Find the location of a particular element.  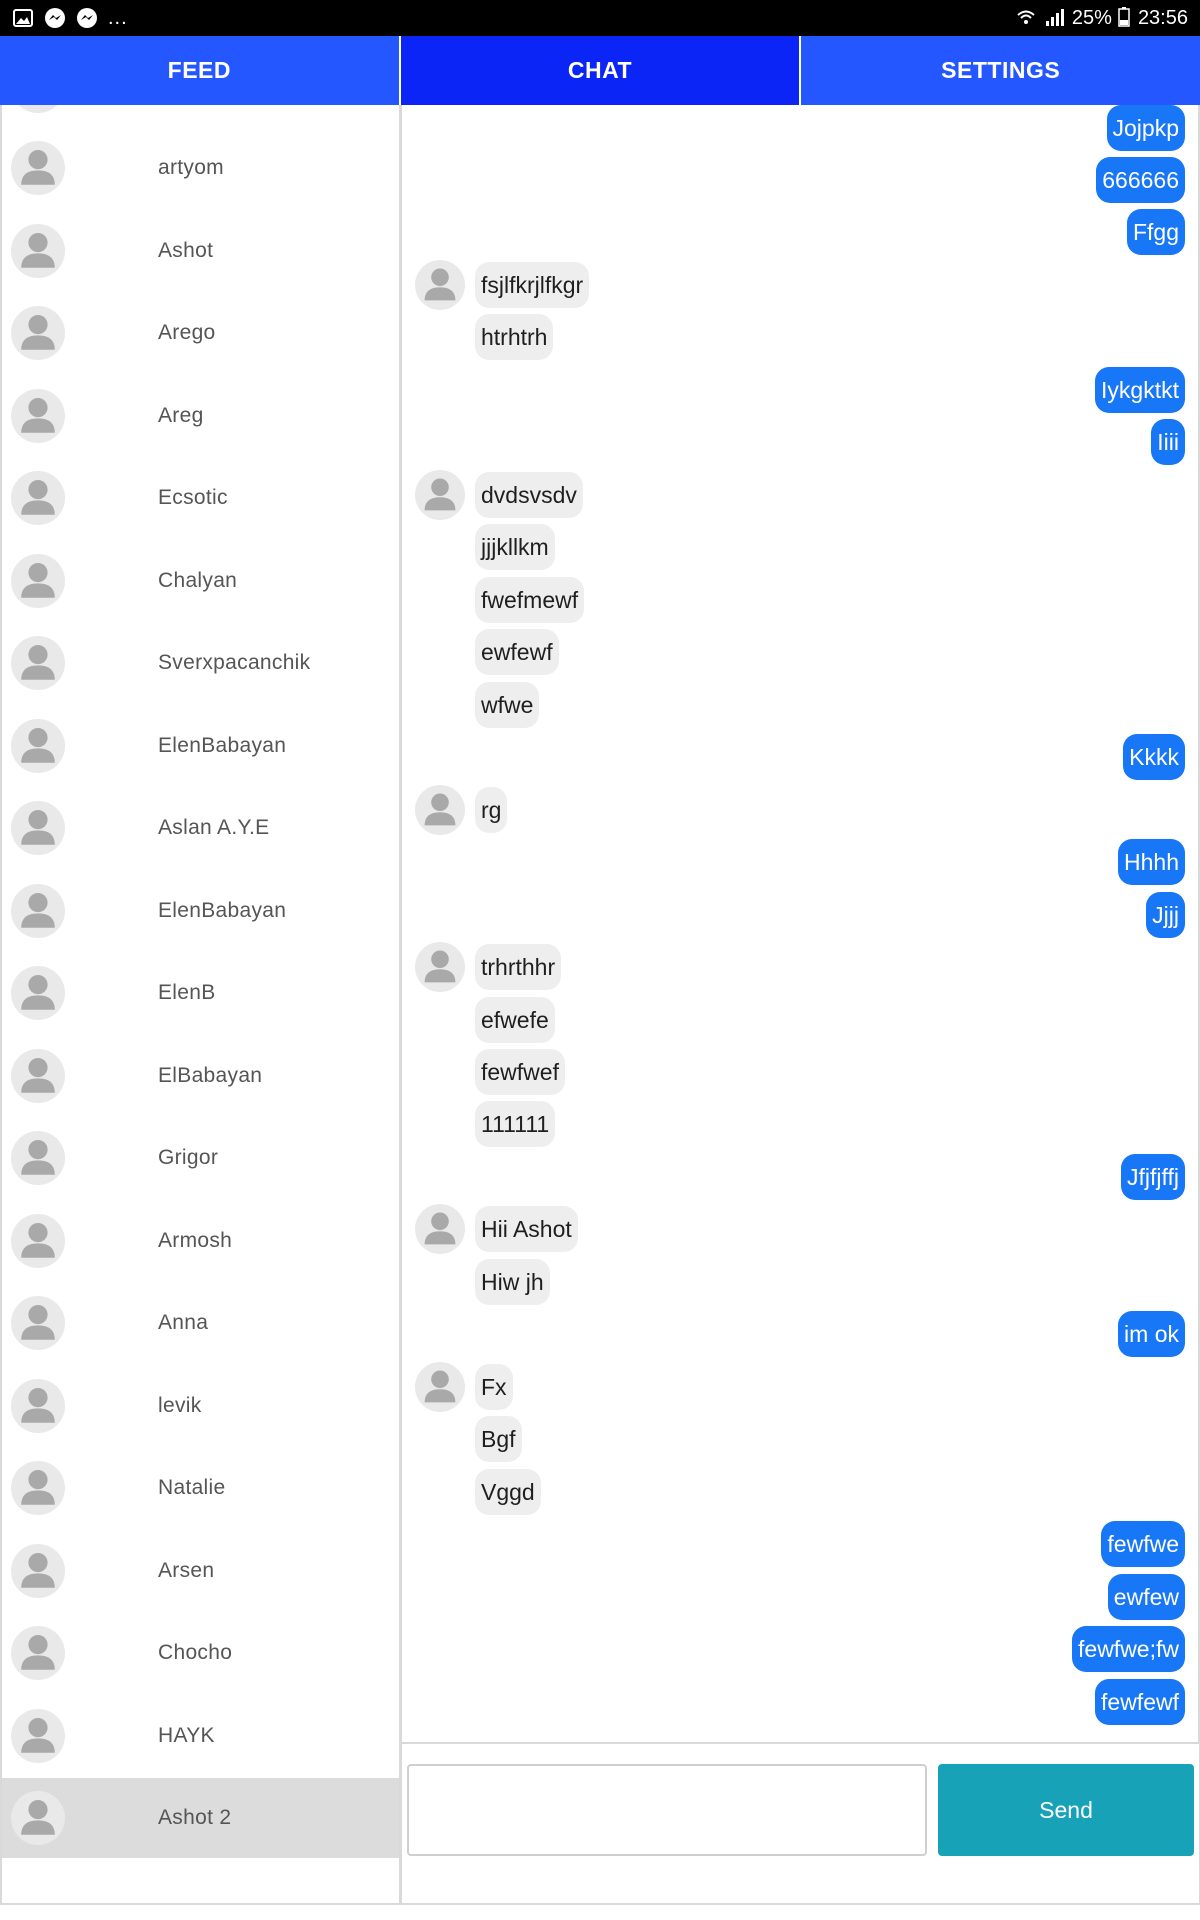

contact-row: Areg is located at coordinates (200, 416).